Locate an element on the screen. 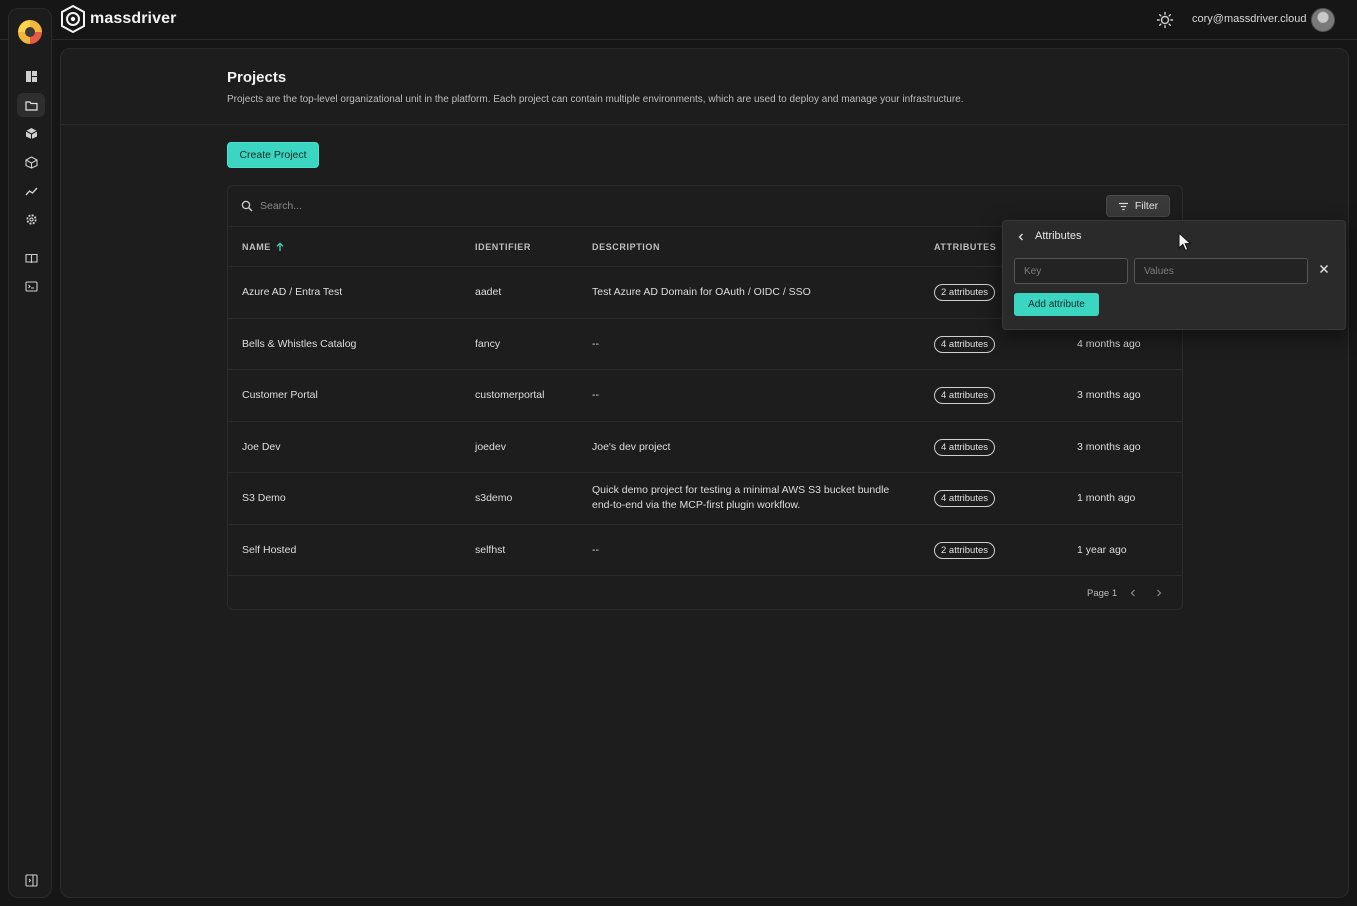 The width and height of the screenshot is (1357, 906). avatar is located at coordinates (1323, 20).